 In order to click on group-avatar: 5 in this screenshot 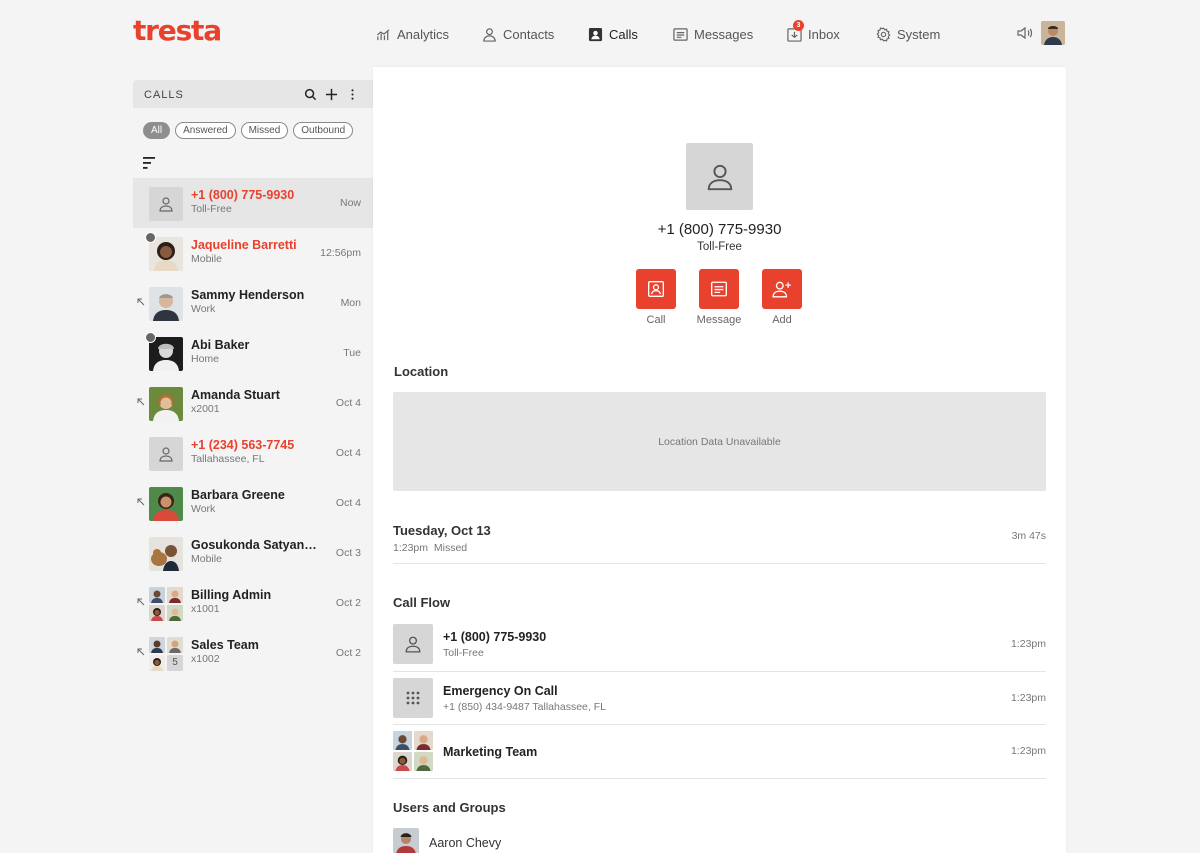, I will do `click(166, 654)`.